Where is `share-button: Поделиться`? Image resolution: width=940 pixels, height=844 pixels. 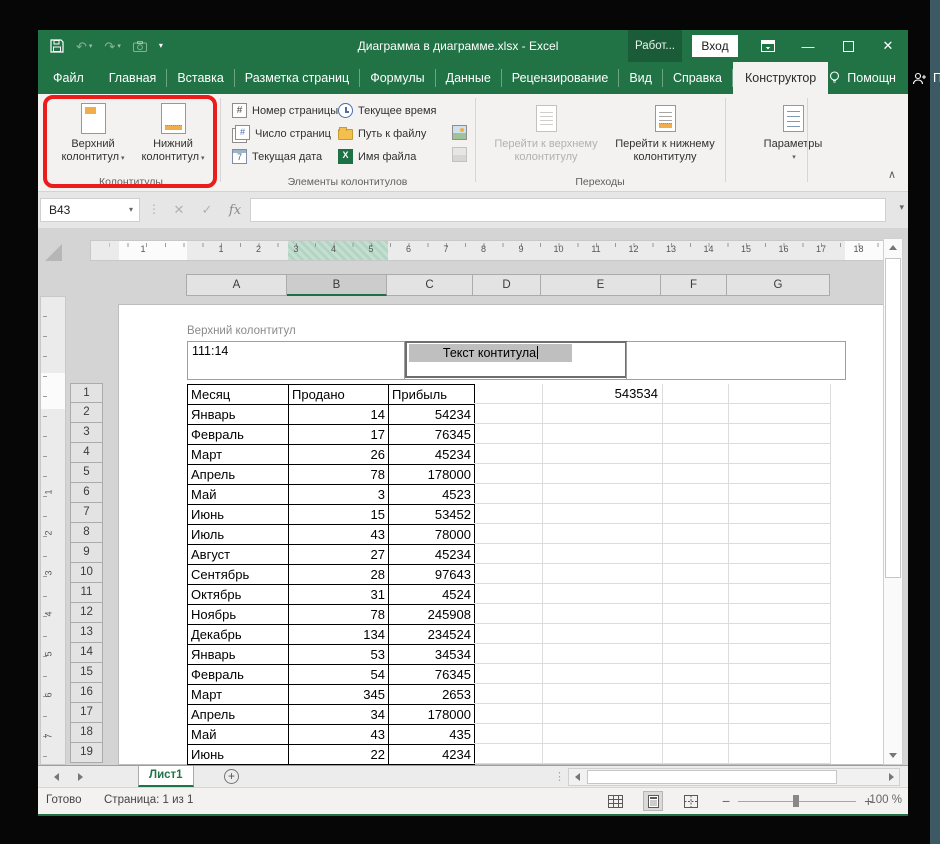
share-button: Поделиться is located at coordinates (926, 78).